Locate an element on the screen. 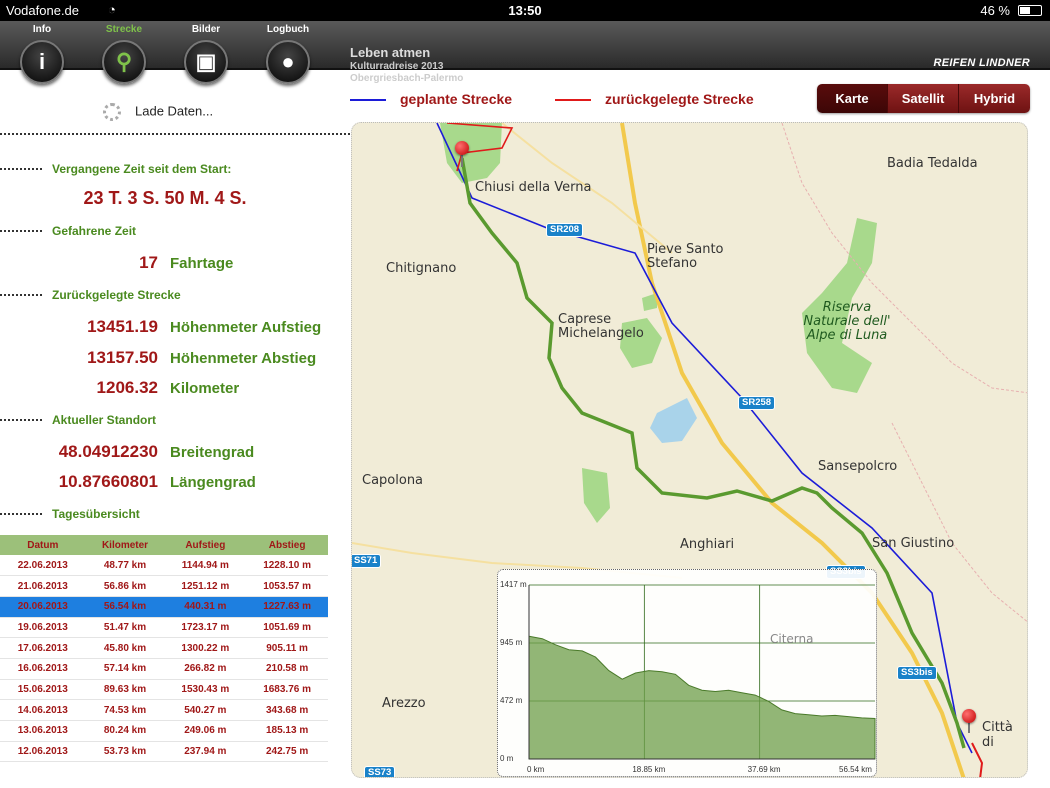 The image size is (1050, 788). cell-km: 48.77 km is located at coordinates (125, 566).